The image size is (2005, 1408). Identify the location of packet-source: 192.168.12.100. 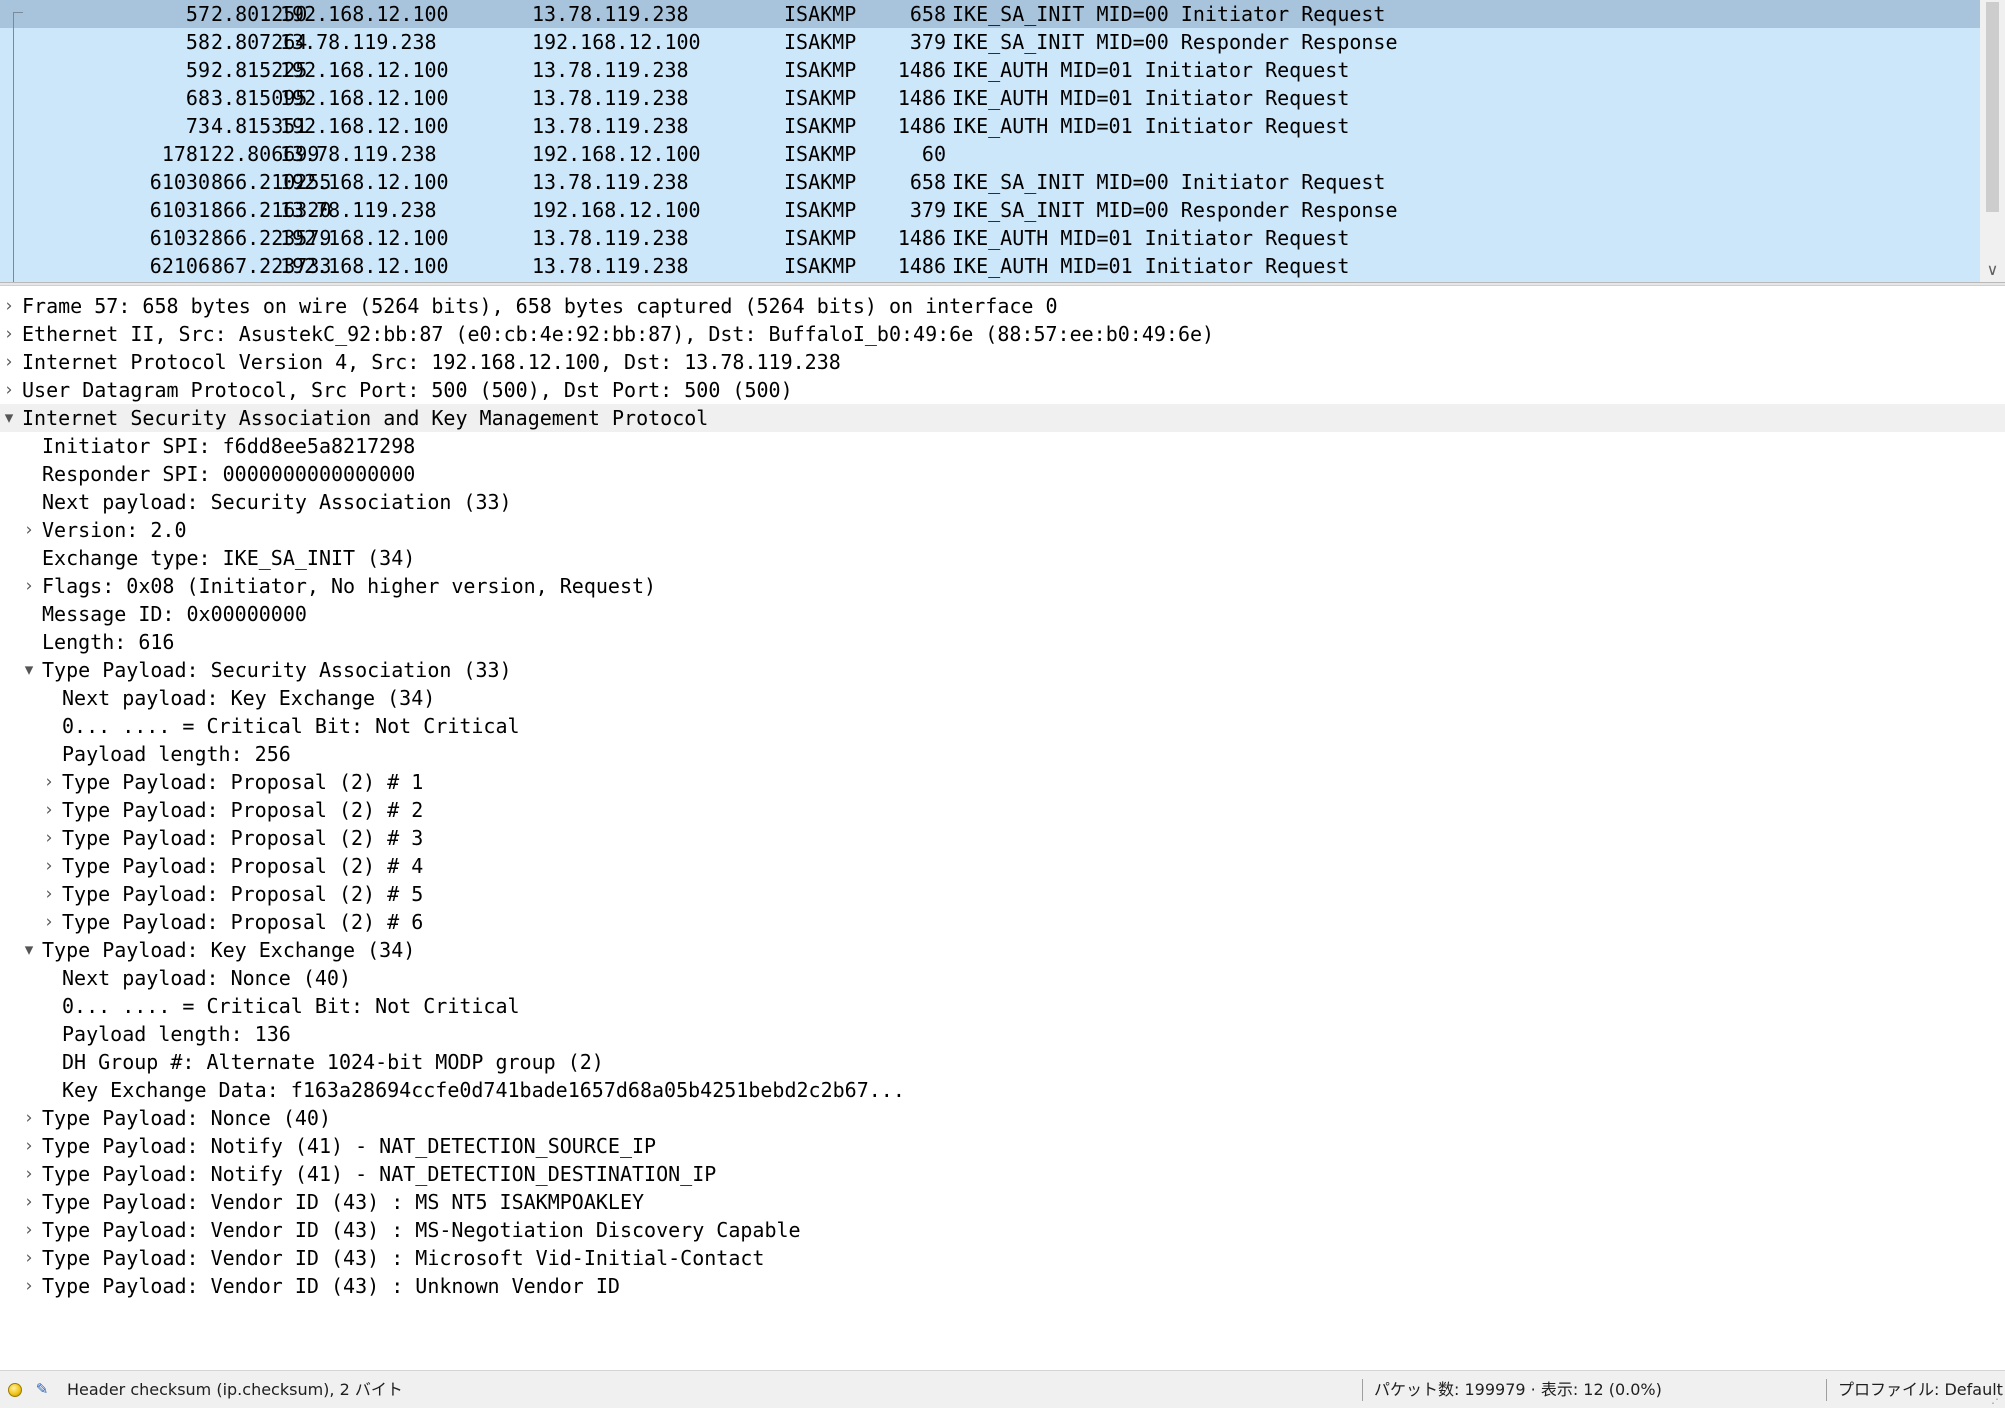
(364, 238).